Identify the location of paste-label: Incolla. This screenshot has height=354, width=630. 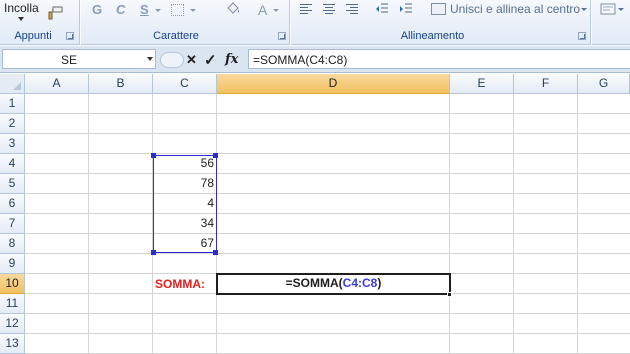
(21, 8).